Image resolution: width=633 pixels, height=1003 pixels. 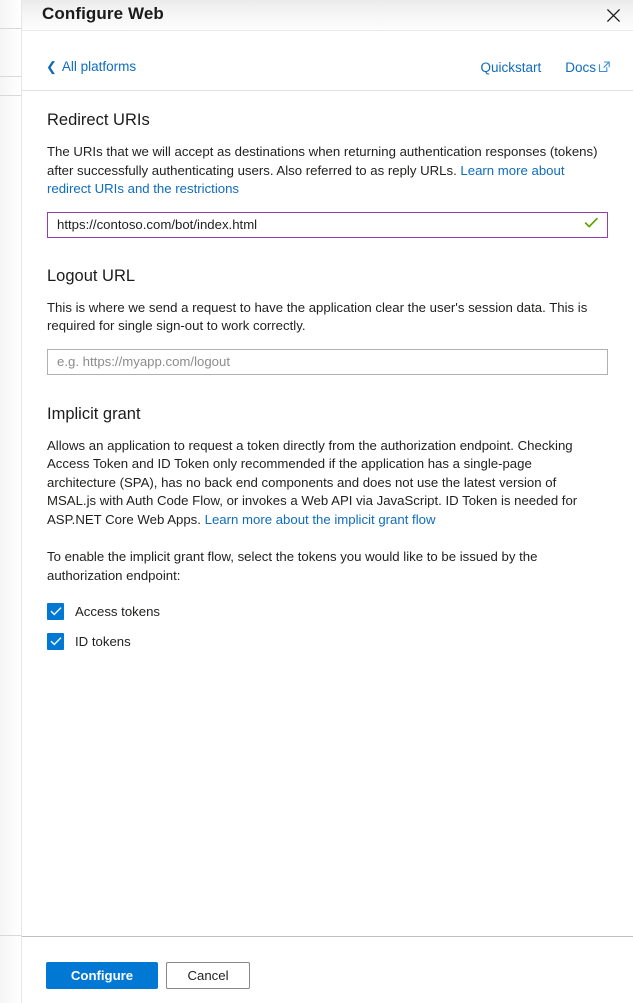 I want to click on logout-url-field, so click(x=327, y=361).